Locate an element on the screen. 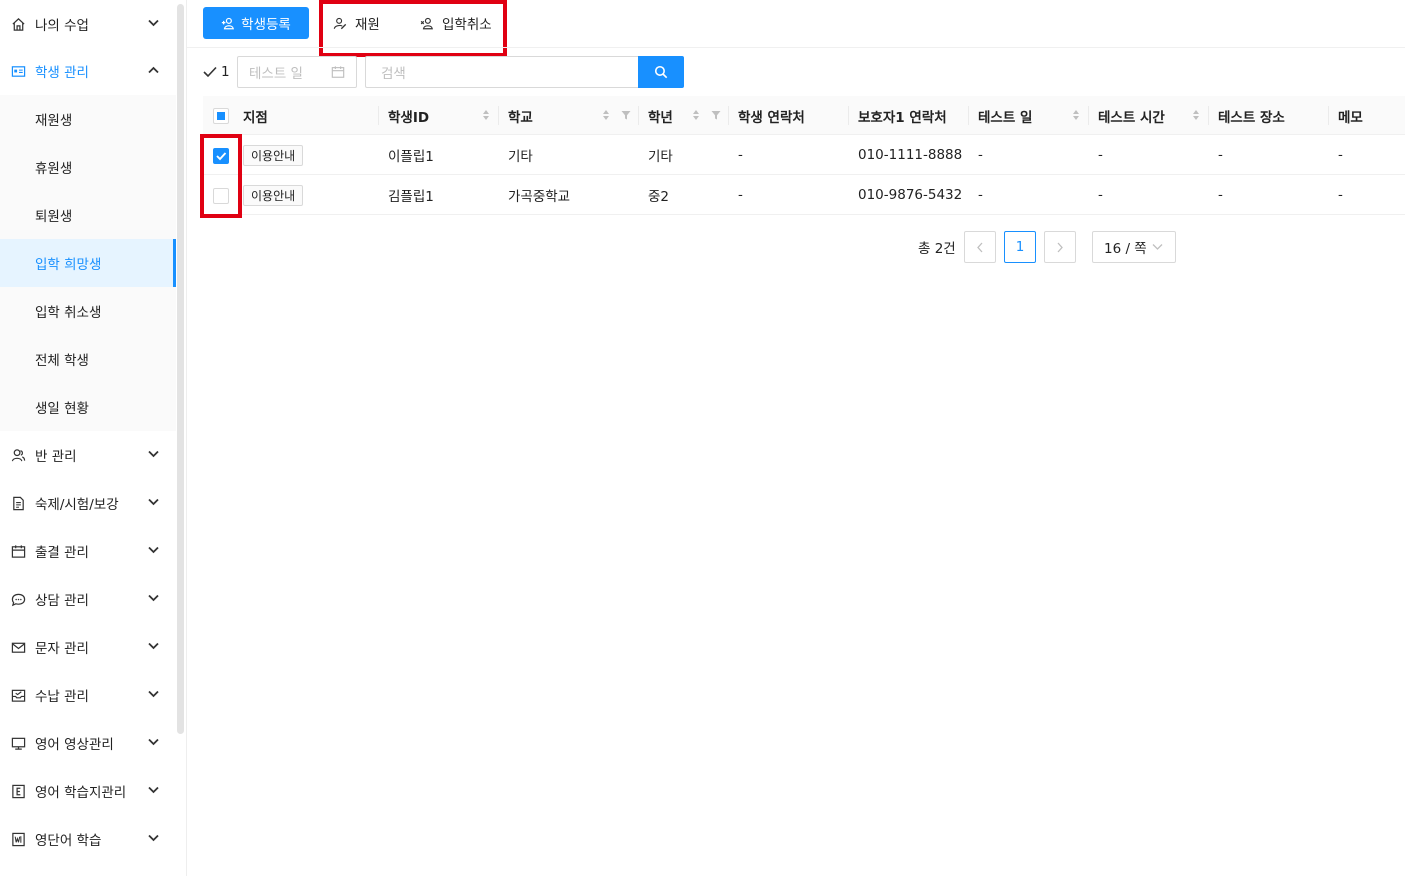 This screenshot has height=876, width=1405. select-all-checkbox is located at coordinates (221, 116).